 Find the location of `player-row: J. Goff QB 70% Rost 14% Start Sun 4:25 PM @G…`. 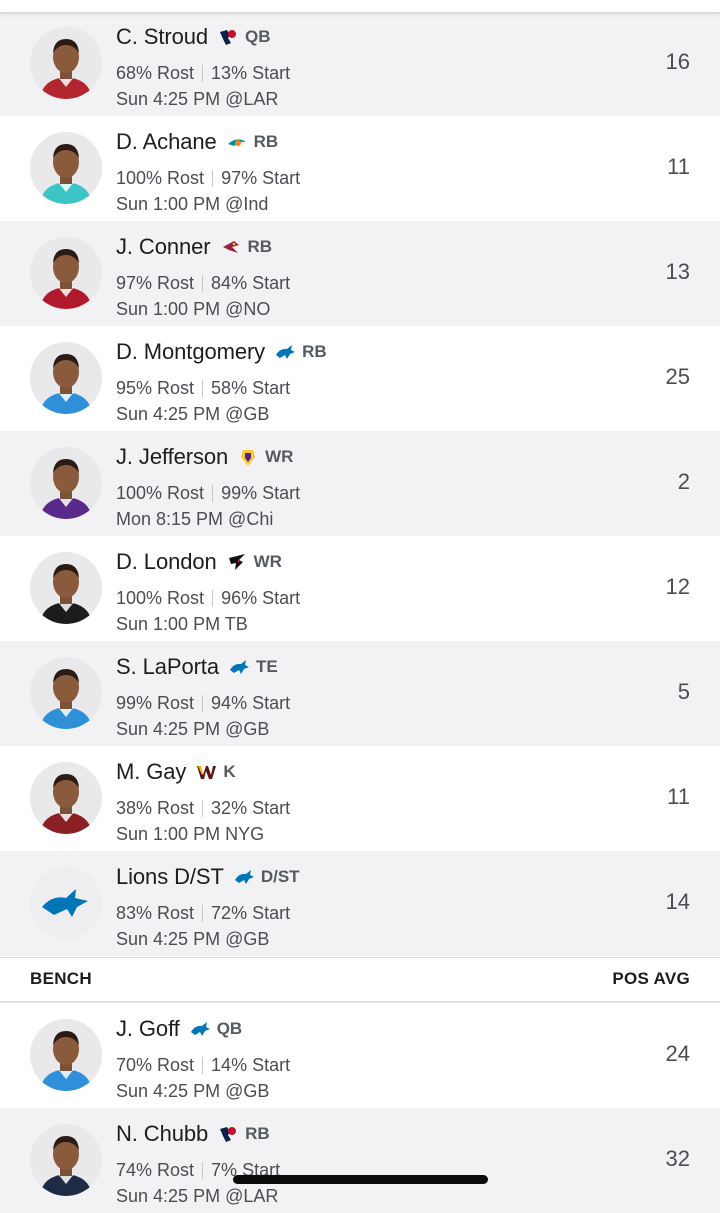

player-row: J. Goff QB 70% Rost 14% Start Sun 4:25 PM @G… is located at coordinates (360, 1055).